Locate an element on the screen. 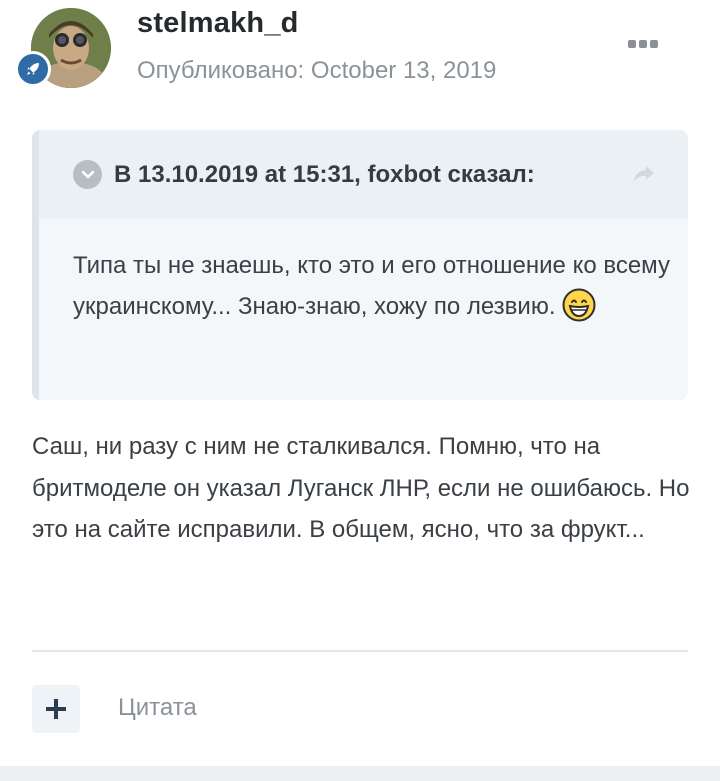 The width and height of the screenshot is (720, 781). quote-title: В 13.10.2019 at 15:31, foxbot сказал: is located at coordinates (324, 174).